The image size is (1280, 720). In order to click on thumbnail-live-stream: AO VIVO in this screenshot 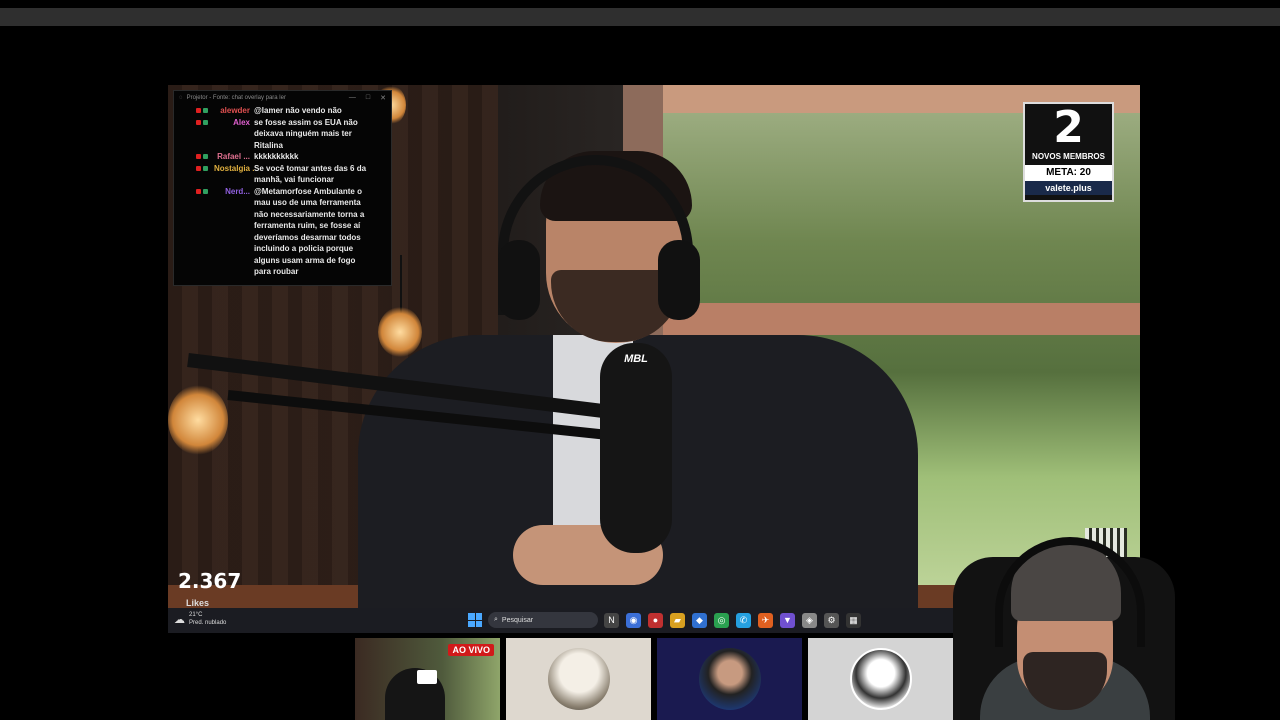, I will do `click(427, 679)`.